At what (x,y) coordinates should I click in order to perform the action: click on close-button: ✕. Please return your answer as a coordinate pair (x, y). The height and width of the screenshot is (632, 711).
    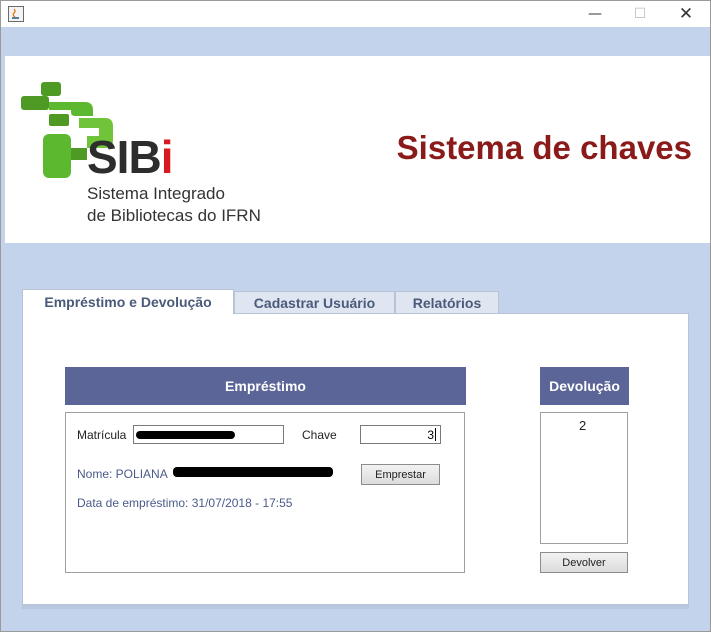
    Looking at the image, I should click on (686, 14).